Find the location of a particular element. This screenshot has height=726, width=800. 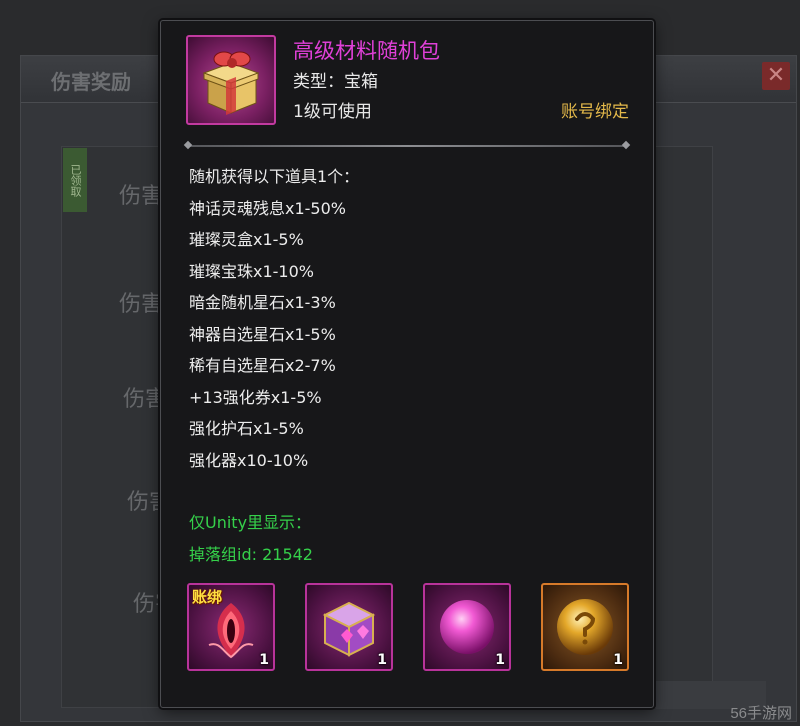

description-line: 强化护石x1-5% is located at coordinates (246, 428).